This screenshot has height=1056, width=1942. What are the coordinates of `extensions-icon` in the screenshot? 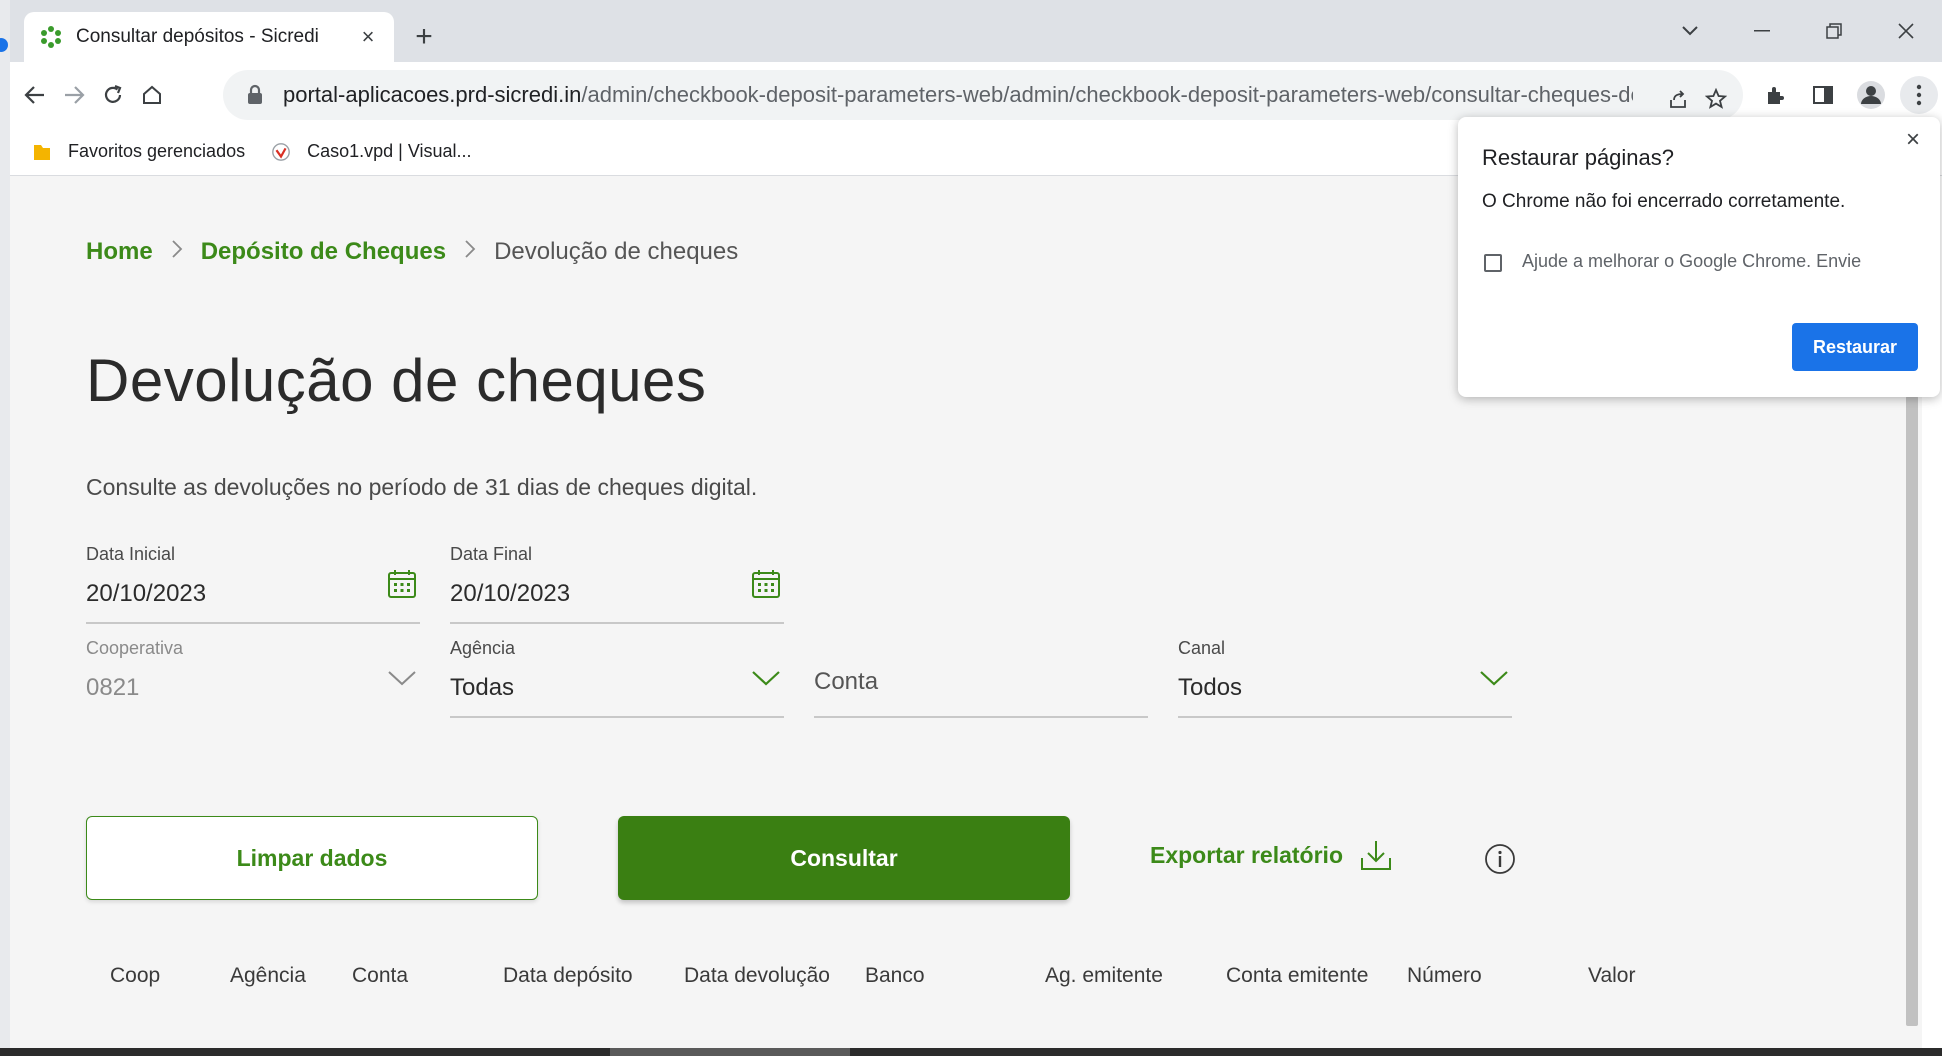 It's located at (1775, 95).